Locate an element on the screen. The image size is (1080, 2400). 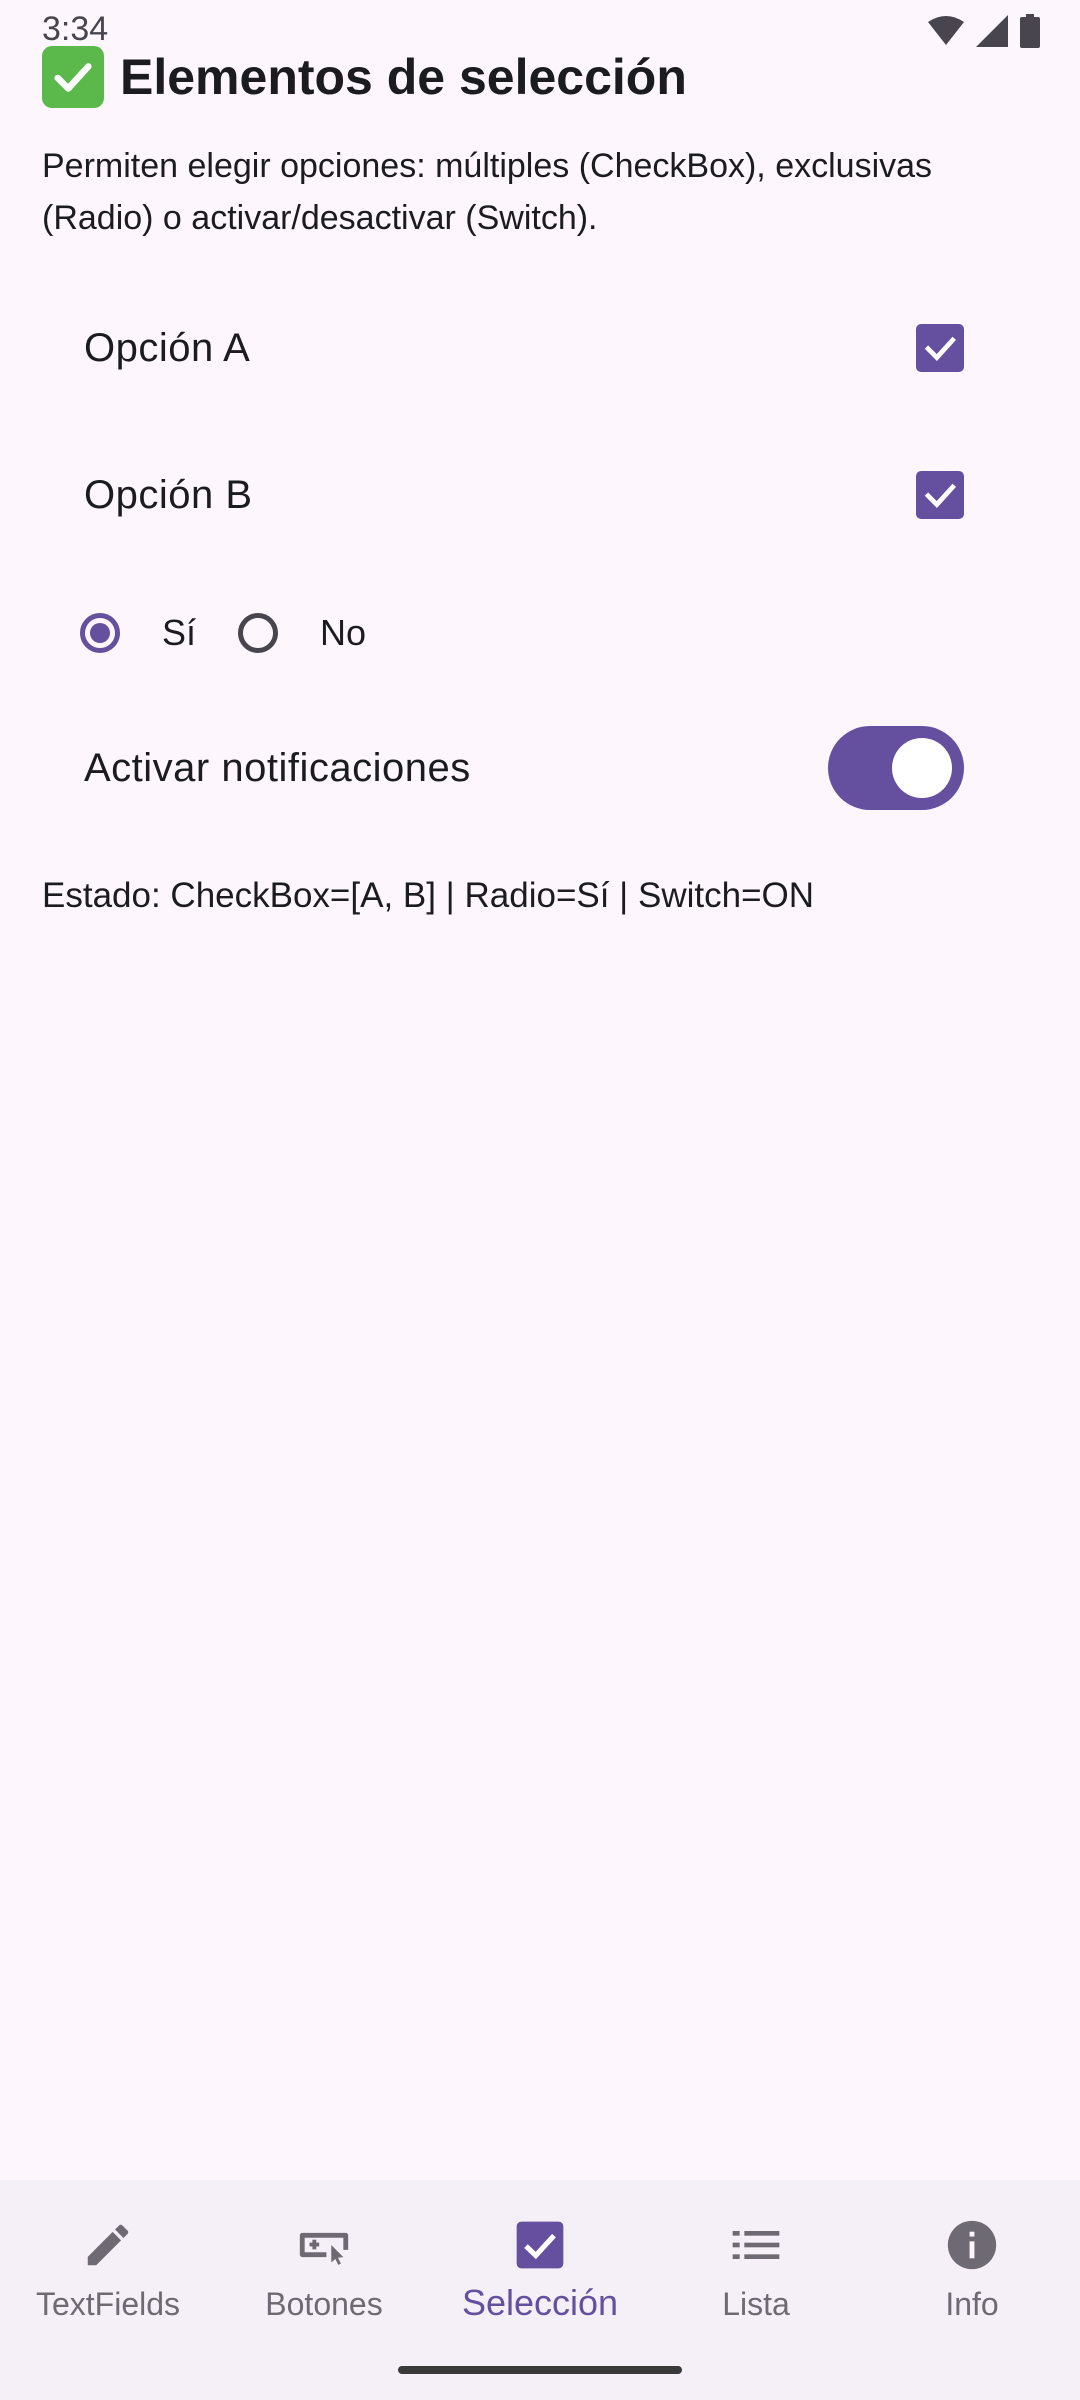
wifi-icon is located at coordinates (946, 30).